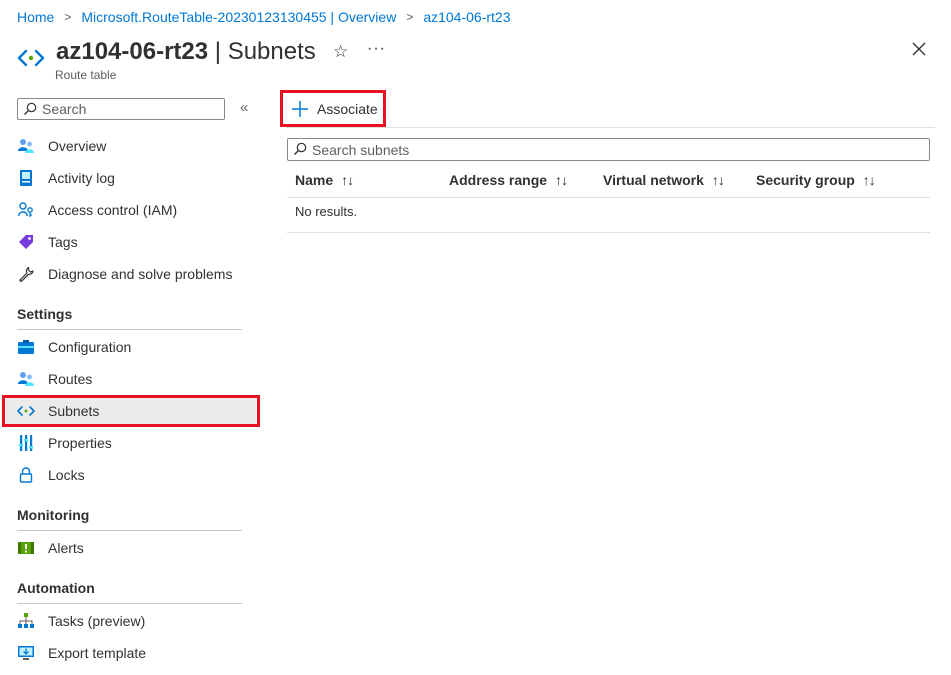  I want to click on column-header-virtual-network: Virtual network ↑↓, so click(664, 180).